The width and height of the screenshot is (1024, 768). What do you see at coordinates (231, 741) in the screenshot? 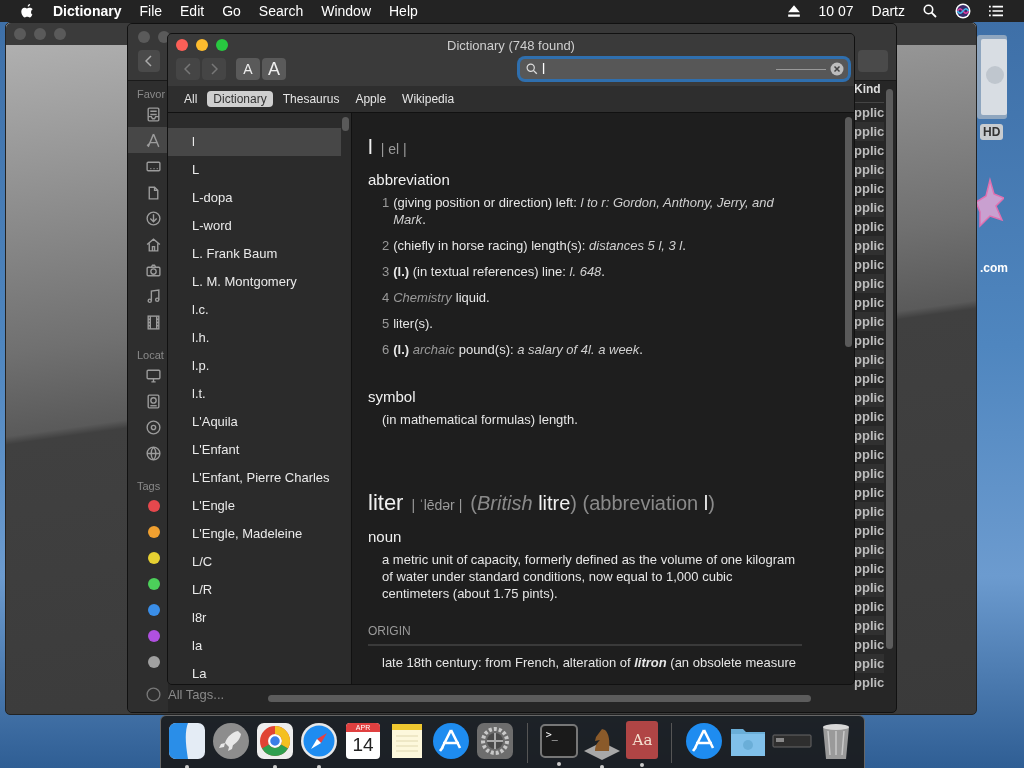
I see `rocket-icon` at bounding box center [231, 741].